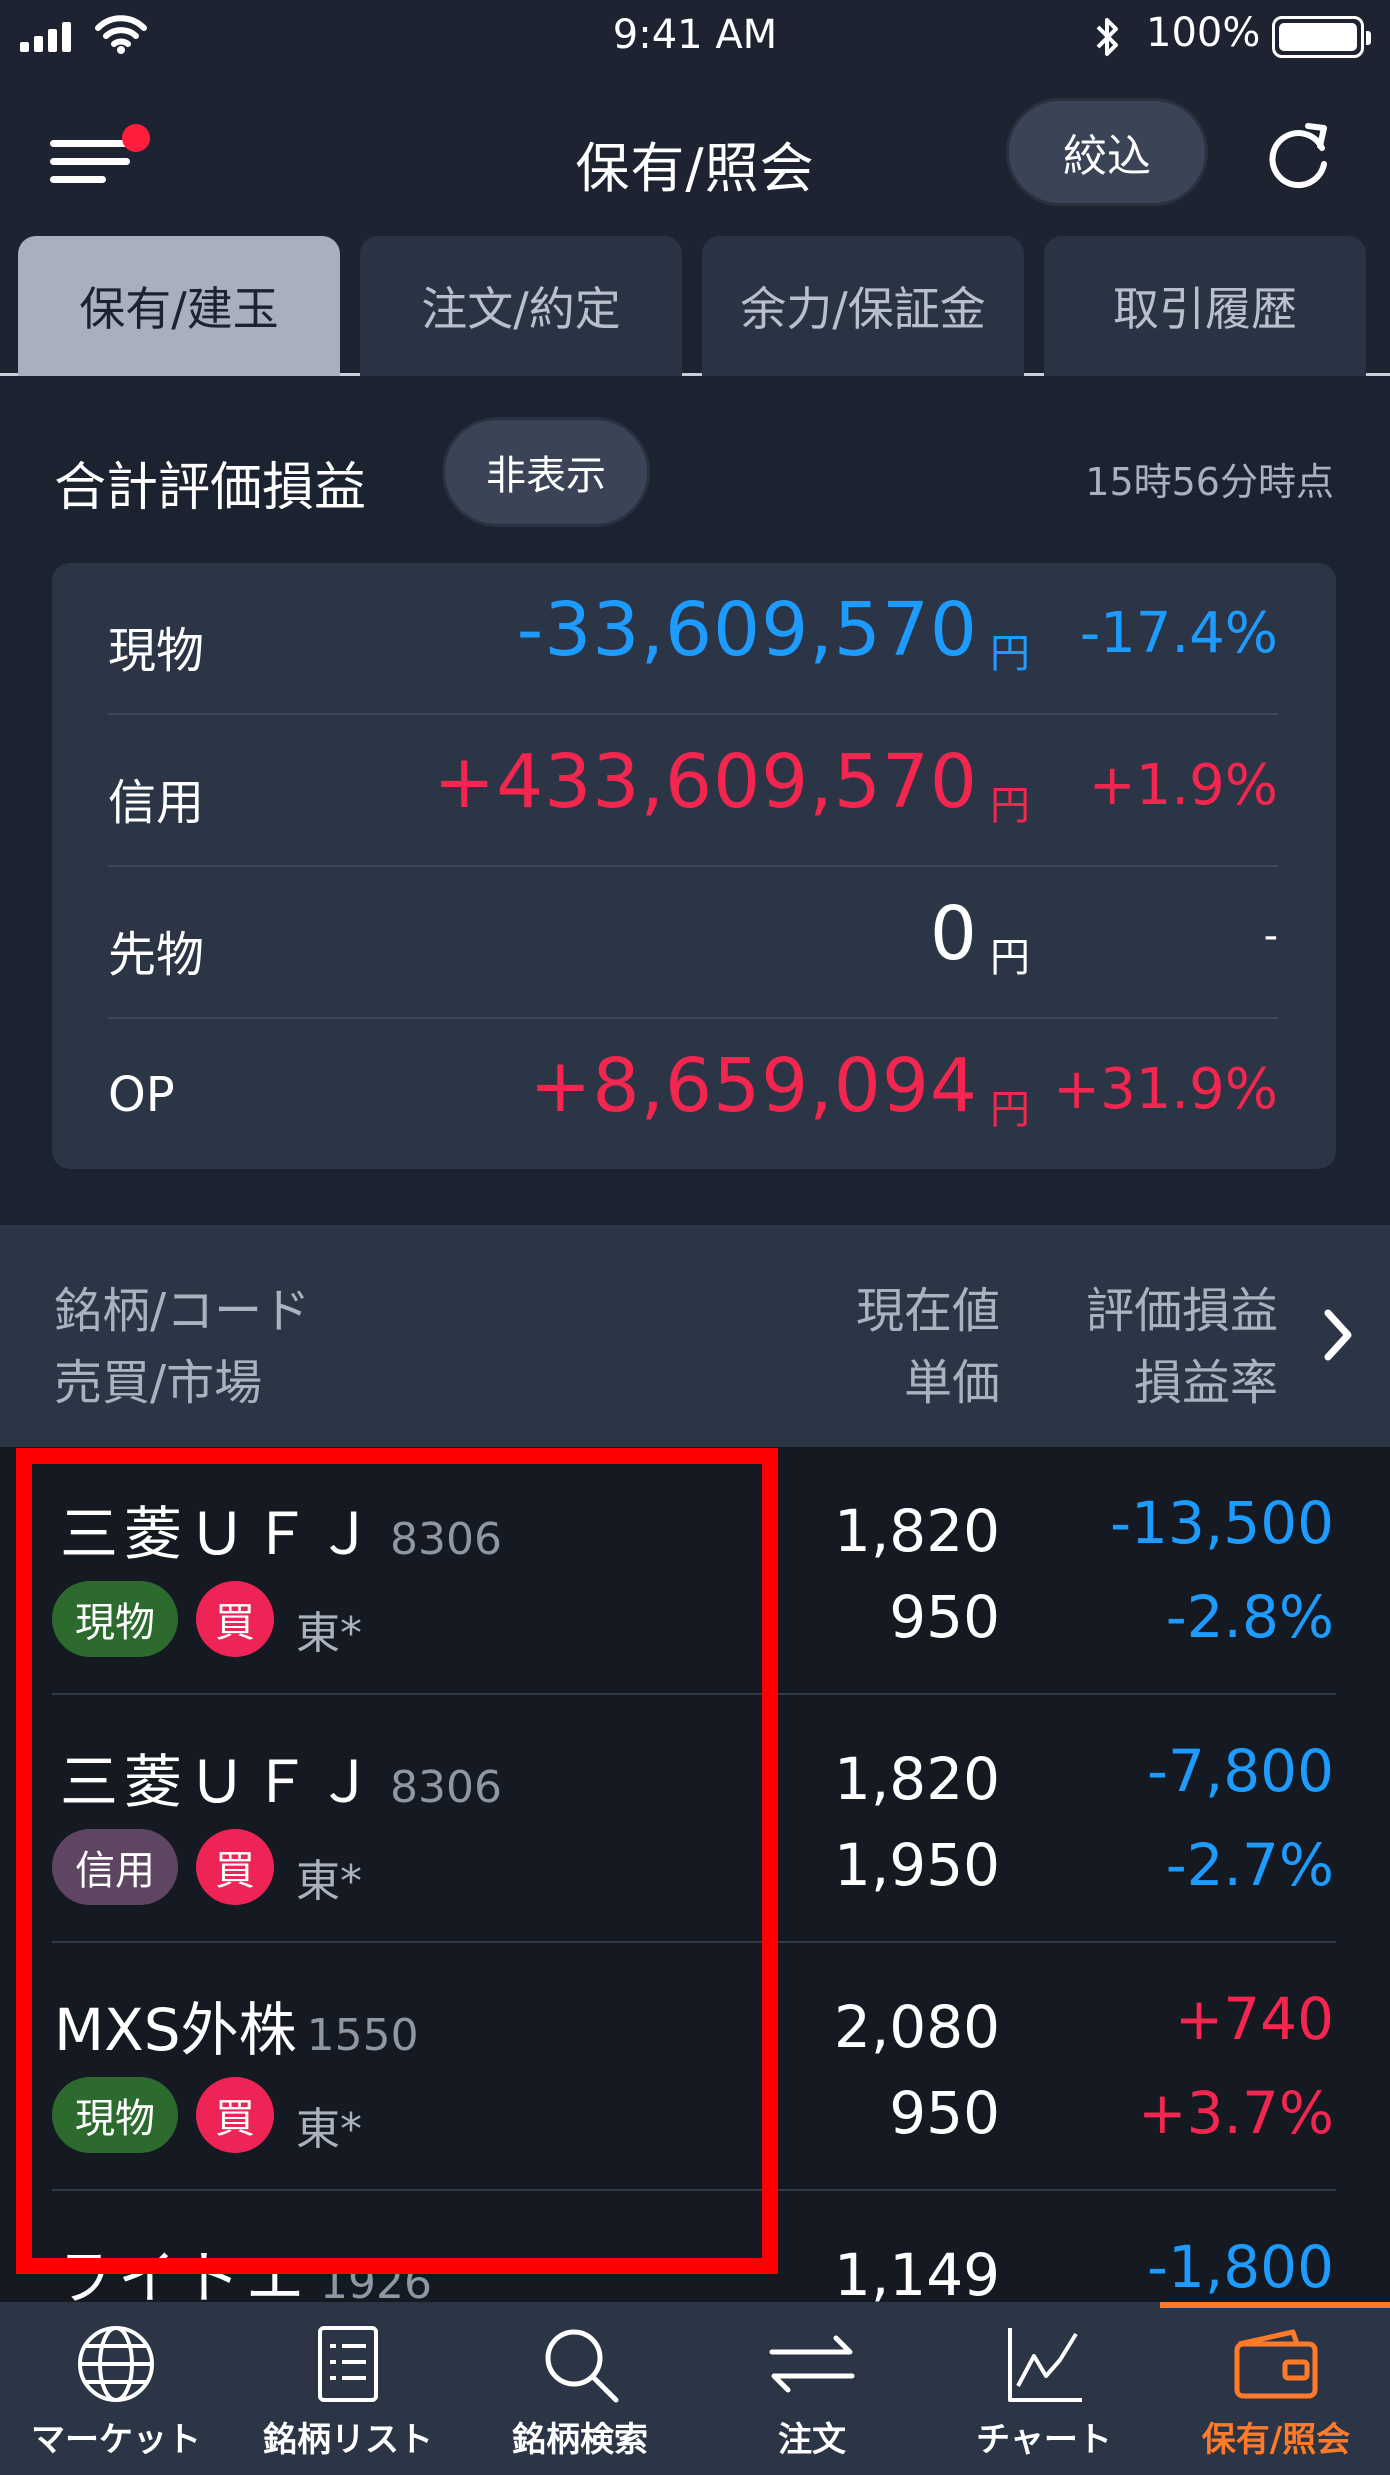  What do you see at coordinates (348, 2440) in the screenshot?
I see `nav-label: 銘柄リスト` at bounding box center [348, 2440].